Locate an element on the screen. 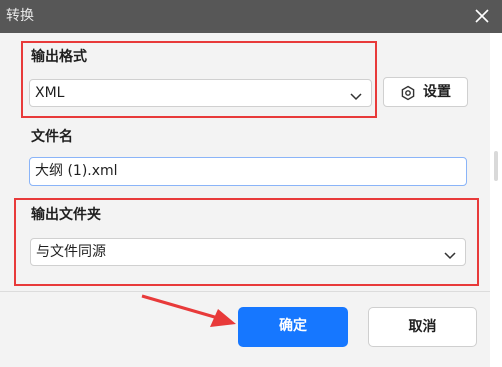 The width and height of the screenshot is (502, 367). scrollbar-track is located at coordinates (496, 200).